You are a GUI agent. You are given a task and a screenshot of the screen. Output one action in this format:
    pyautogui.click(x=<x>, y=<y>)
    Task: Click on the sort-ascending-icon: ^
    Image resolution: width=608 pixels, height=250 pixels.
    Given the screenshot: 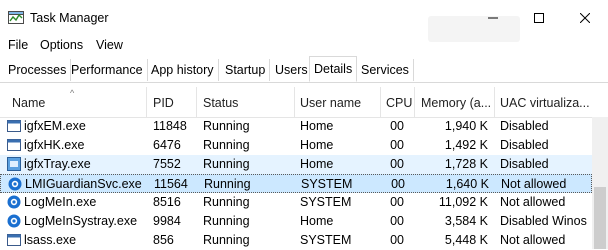 What is the action you would take?
    pyautogui.click(x=72, y=93)
    